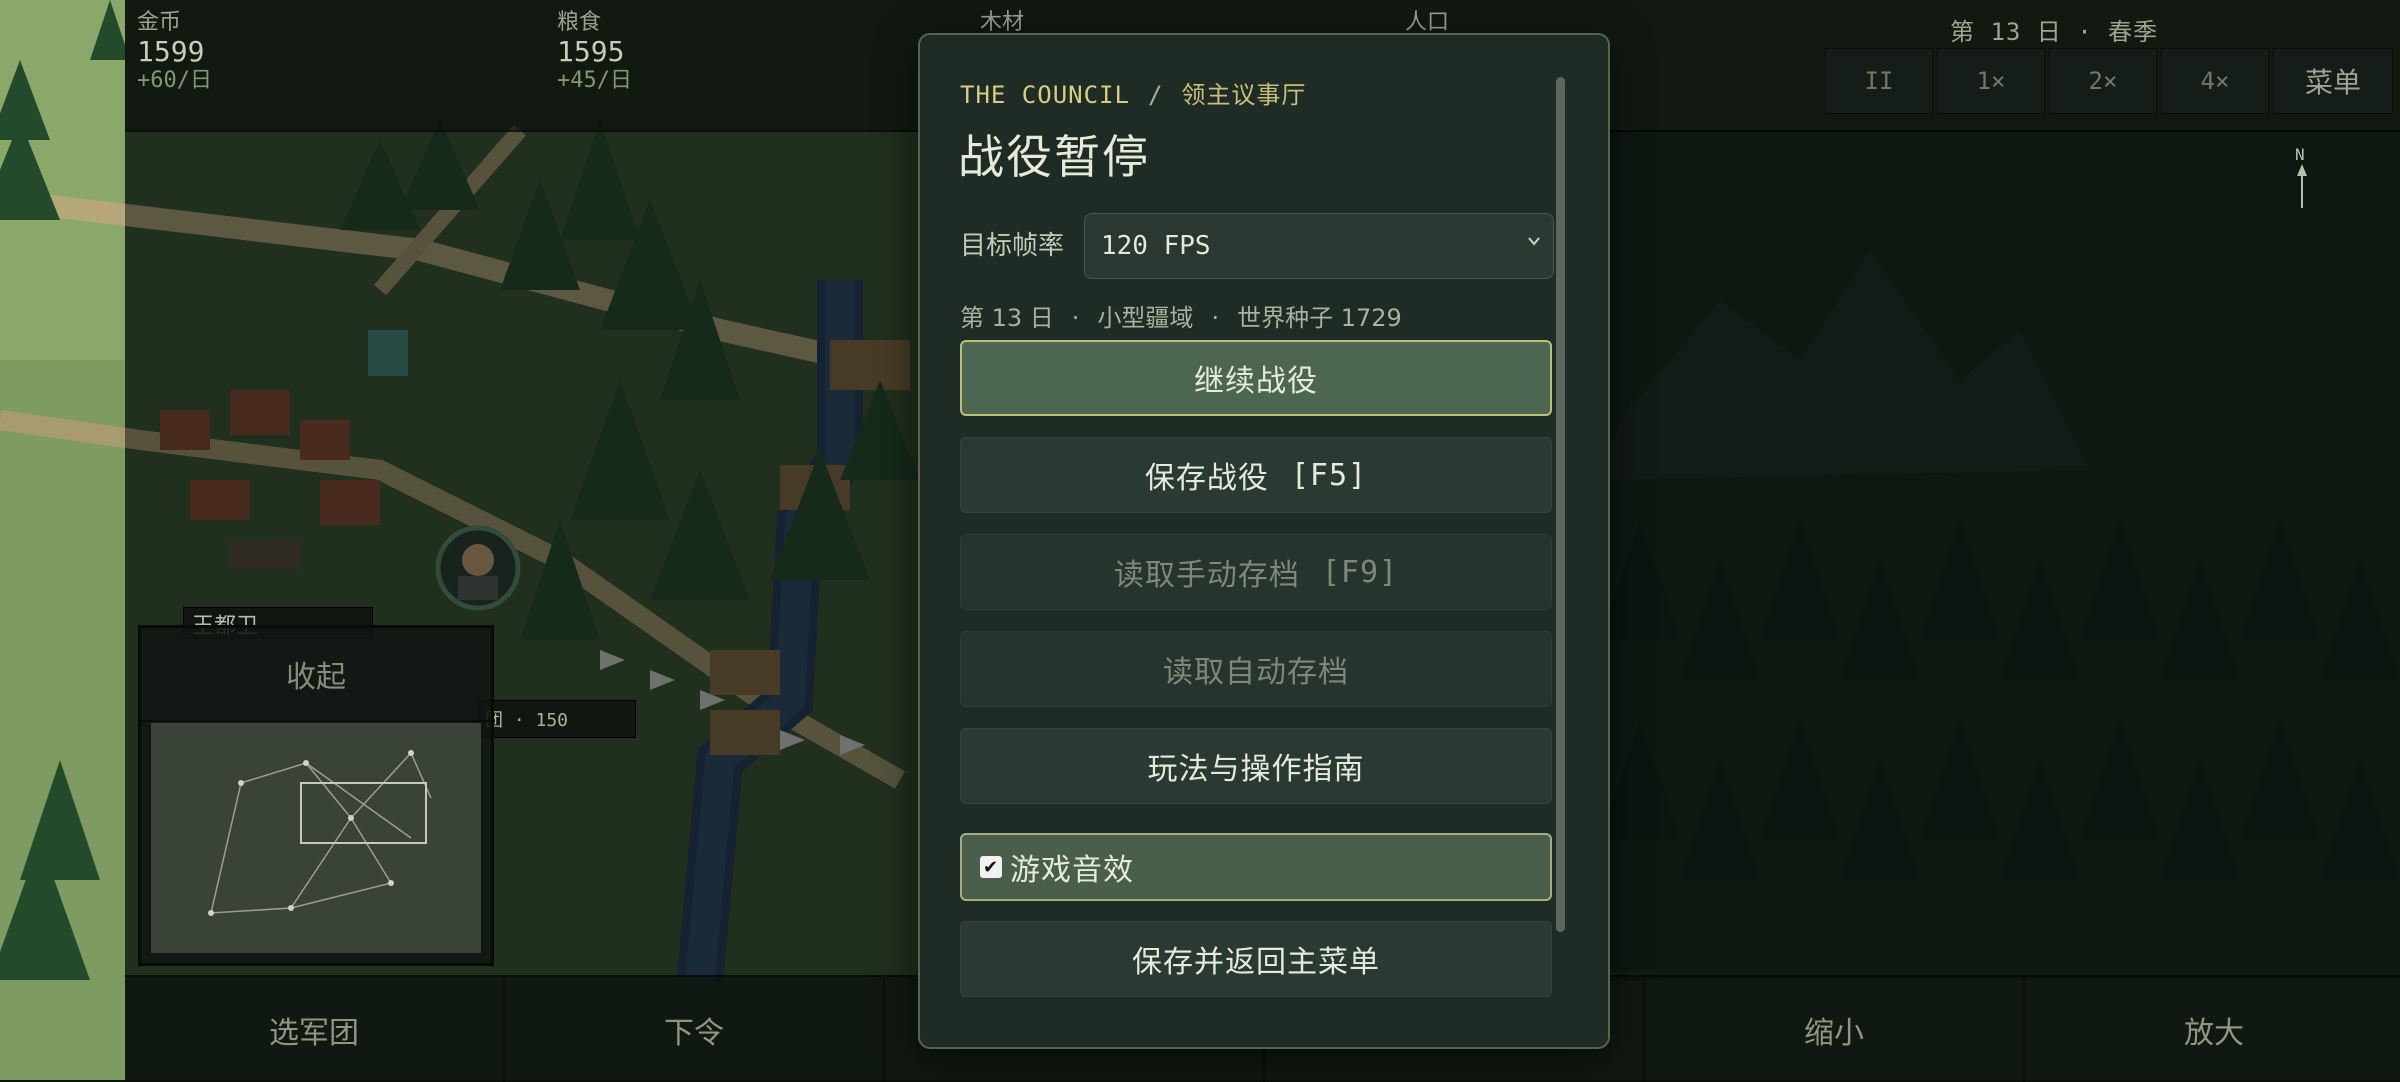 Image resolution: width=2400 pixels, height=1082 pixels. I want to click on zoom-out-button: 缩小, so click(1835, 1029).